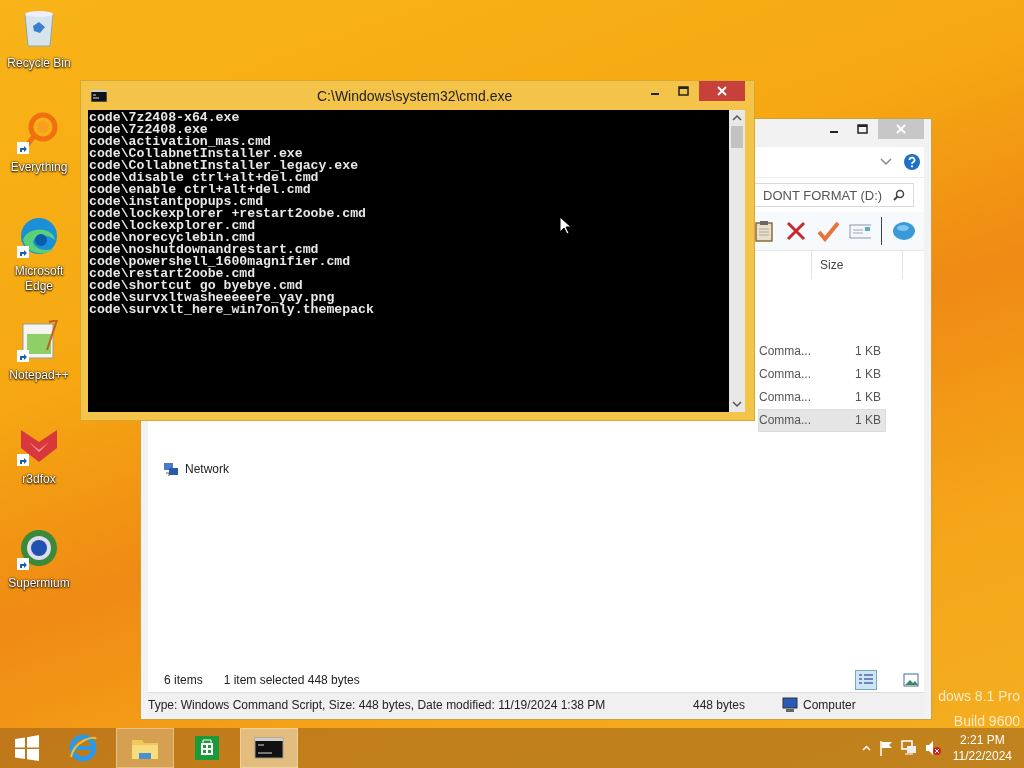 Image resolution: width=1024 pixels, height=768 pixels. I want to click on chevron-up-icon, so click(866, 748).